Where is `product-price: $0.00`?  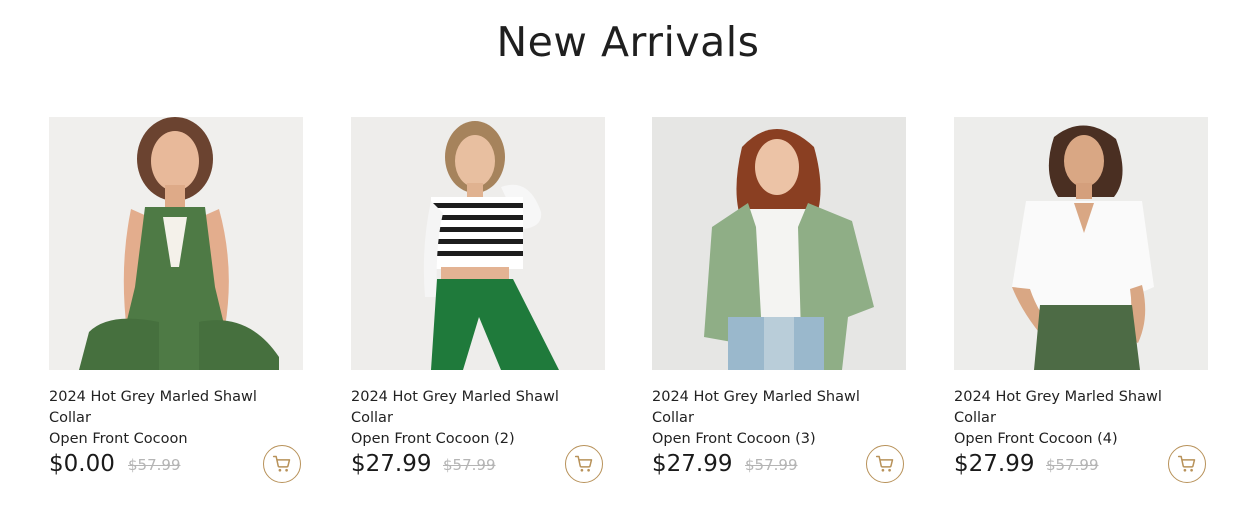
product-price: $0.00 is located at coordinates (82, 464).